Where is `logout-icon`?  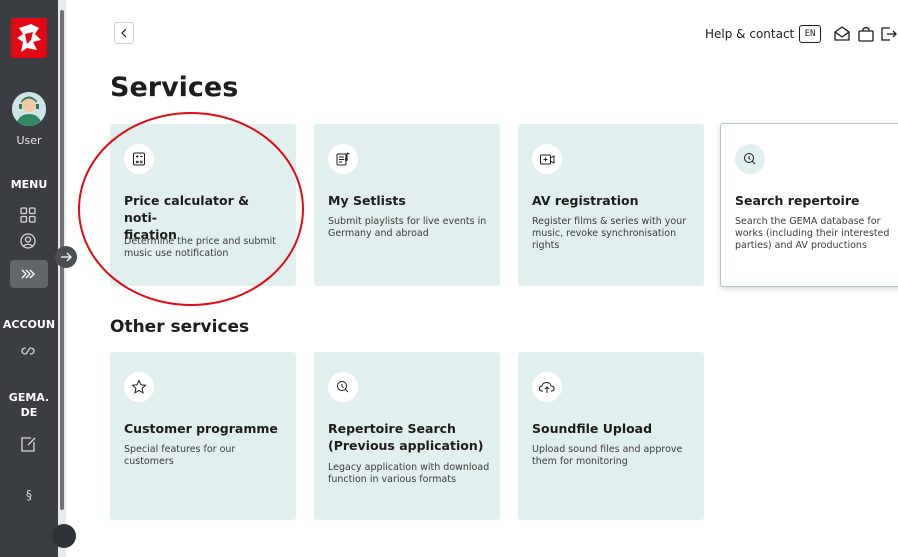
logout-icon is located at coordinates (888, 34).